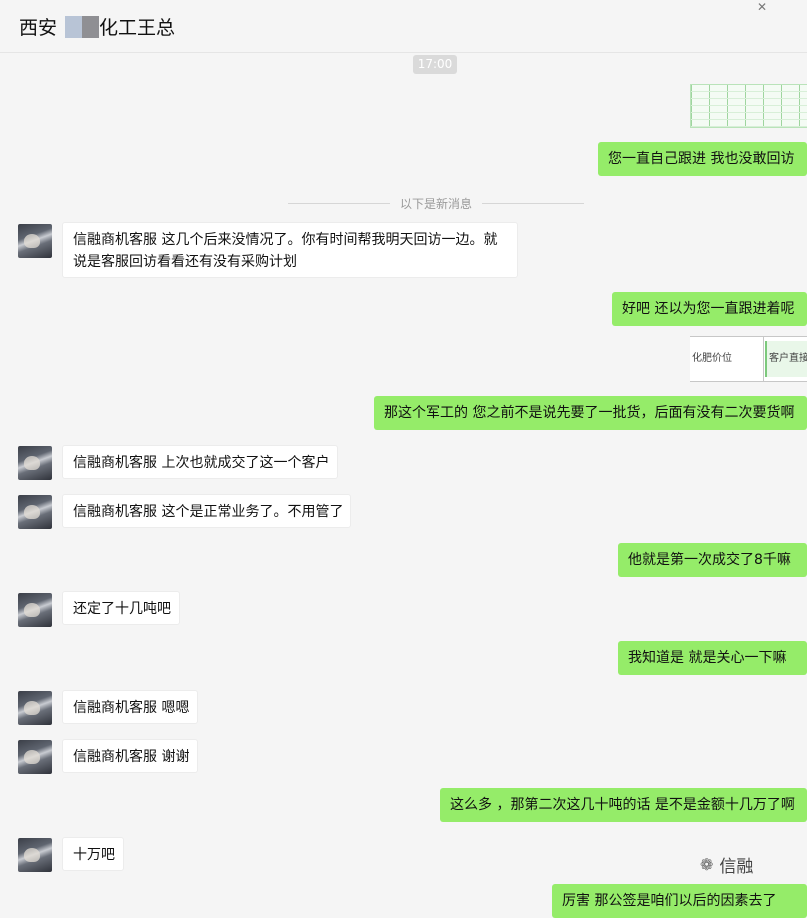 The width and height of the screenshot is (807, 918). Describe the element at coordinates (707, 864) in the screenshot. I see `wechat-icon: ❁` at that location.